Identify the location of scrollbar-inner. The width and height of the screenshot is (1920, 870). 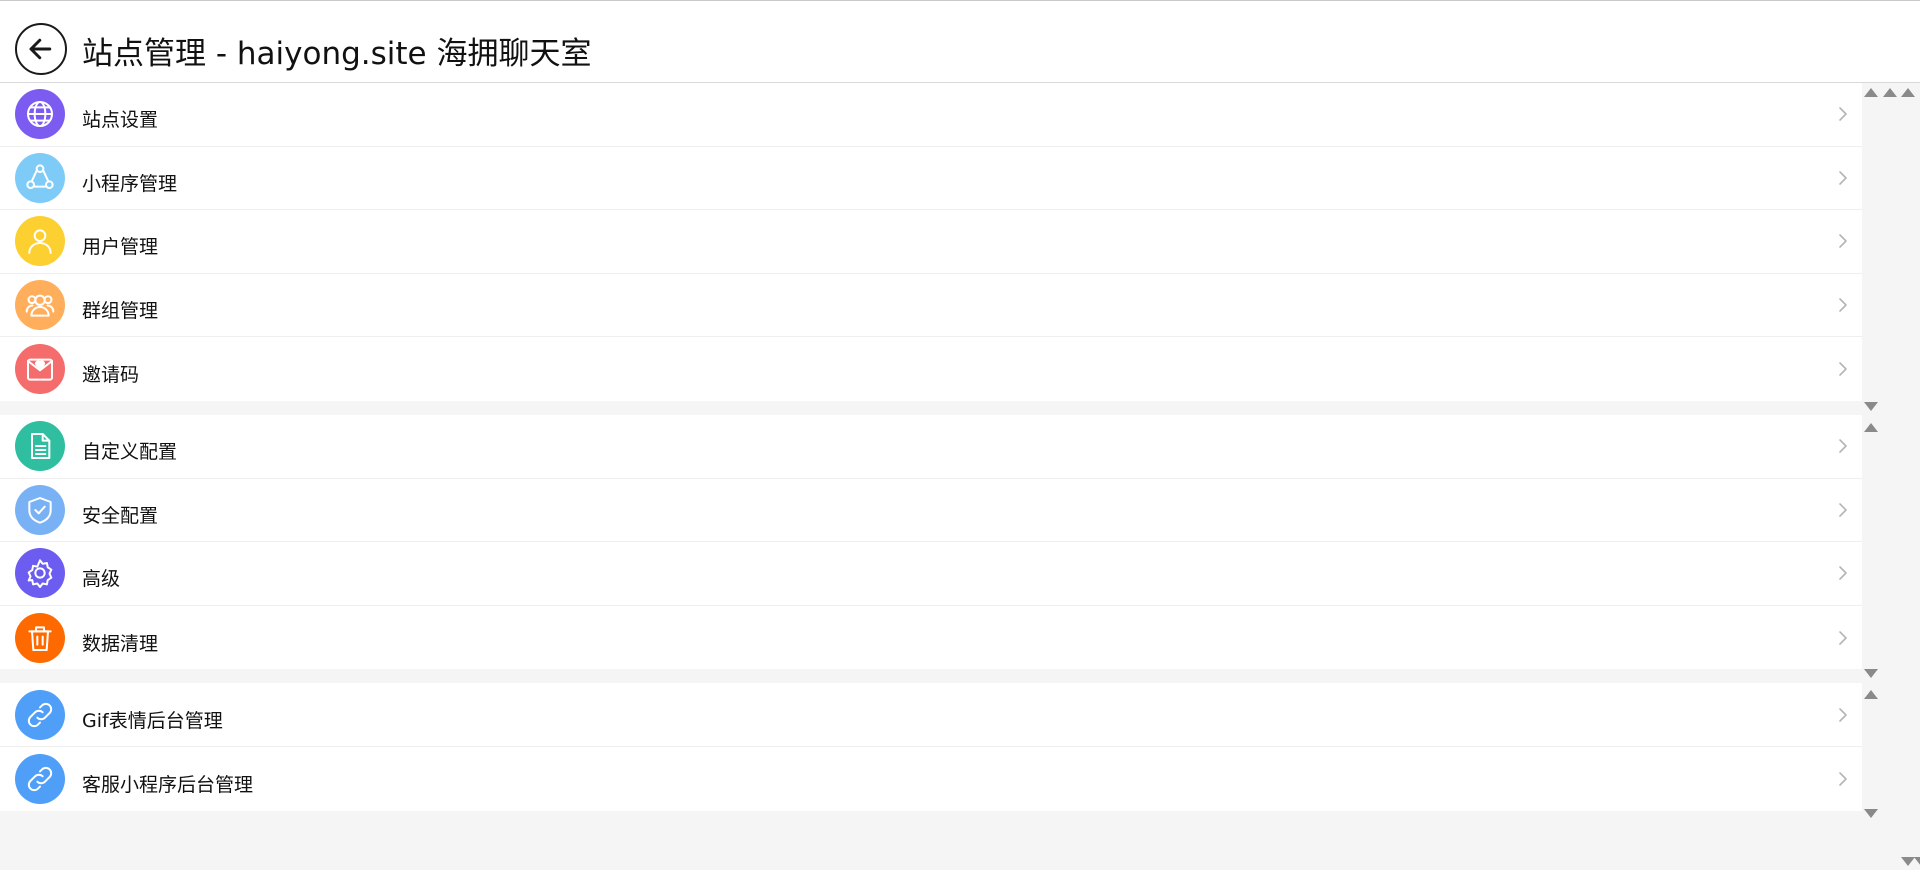
(1871, 453).